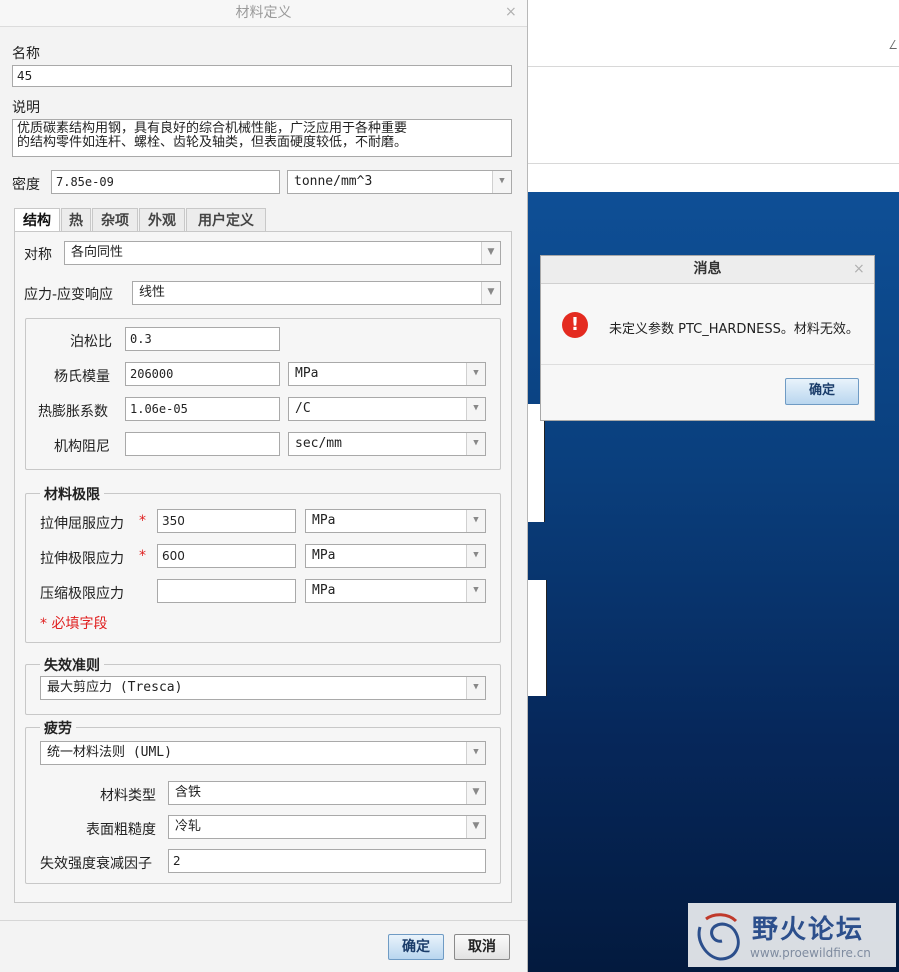 Image resolution: width=899 pixels, height=972 pixels. Describe the element at coordinates (226, 556) in the screenshot. I see `tensile-ultimate-field: 600` at that location.